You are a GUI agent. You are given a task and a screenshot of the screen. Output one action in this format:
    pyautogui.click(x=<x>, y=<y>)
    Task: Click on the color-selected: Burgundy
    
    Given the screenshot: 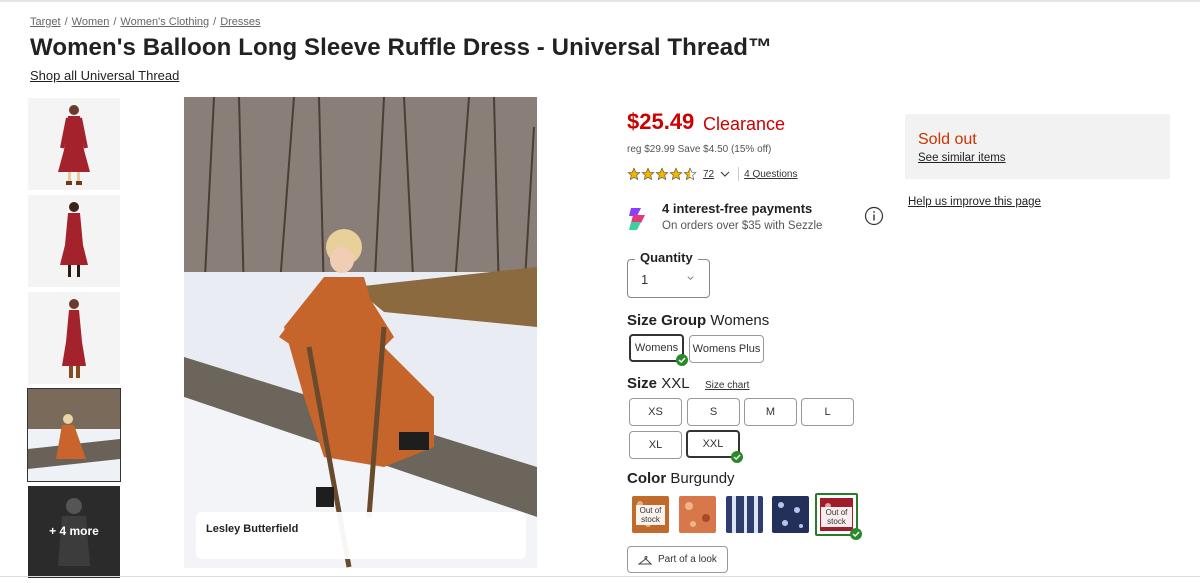 What is the action you would take?
    pyautogui.click(x=702, y=478)
    